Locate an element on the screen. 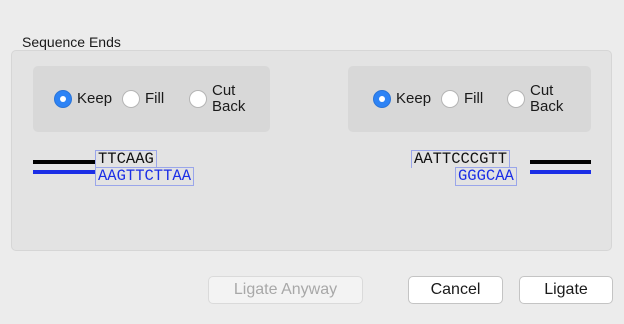 This screenshot has width=624, height=324. left-cutback-radio: Cut Back is located at coordinates (217, 99).